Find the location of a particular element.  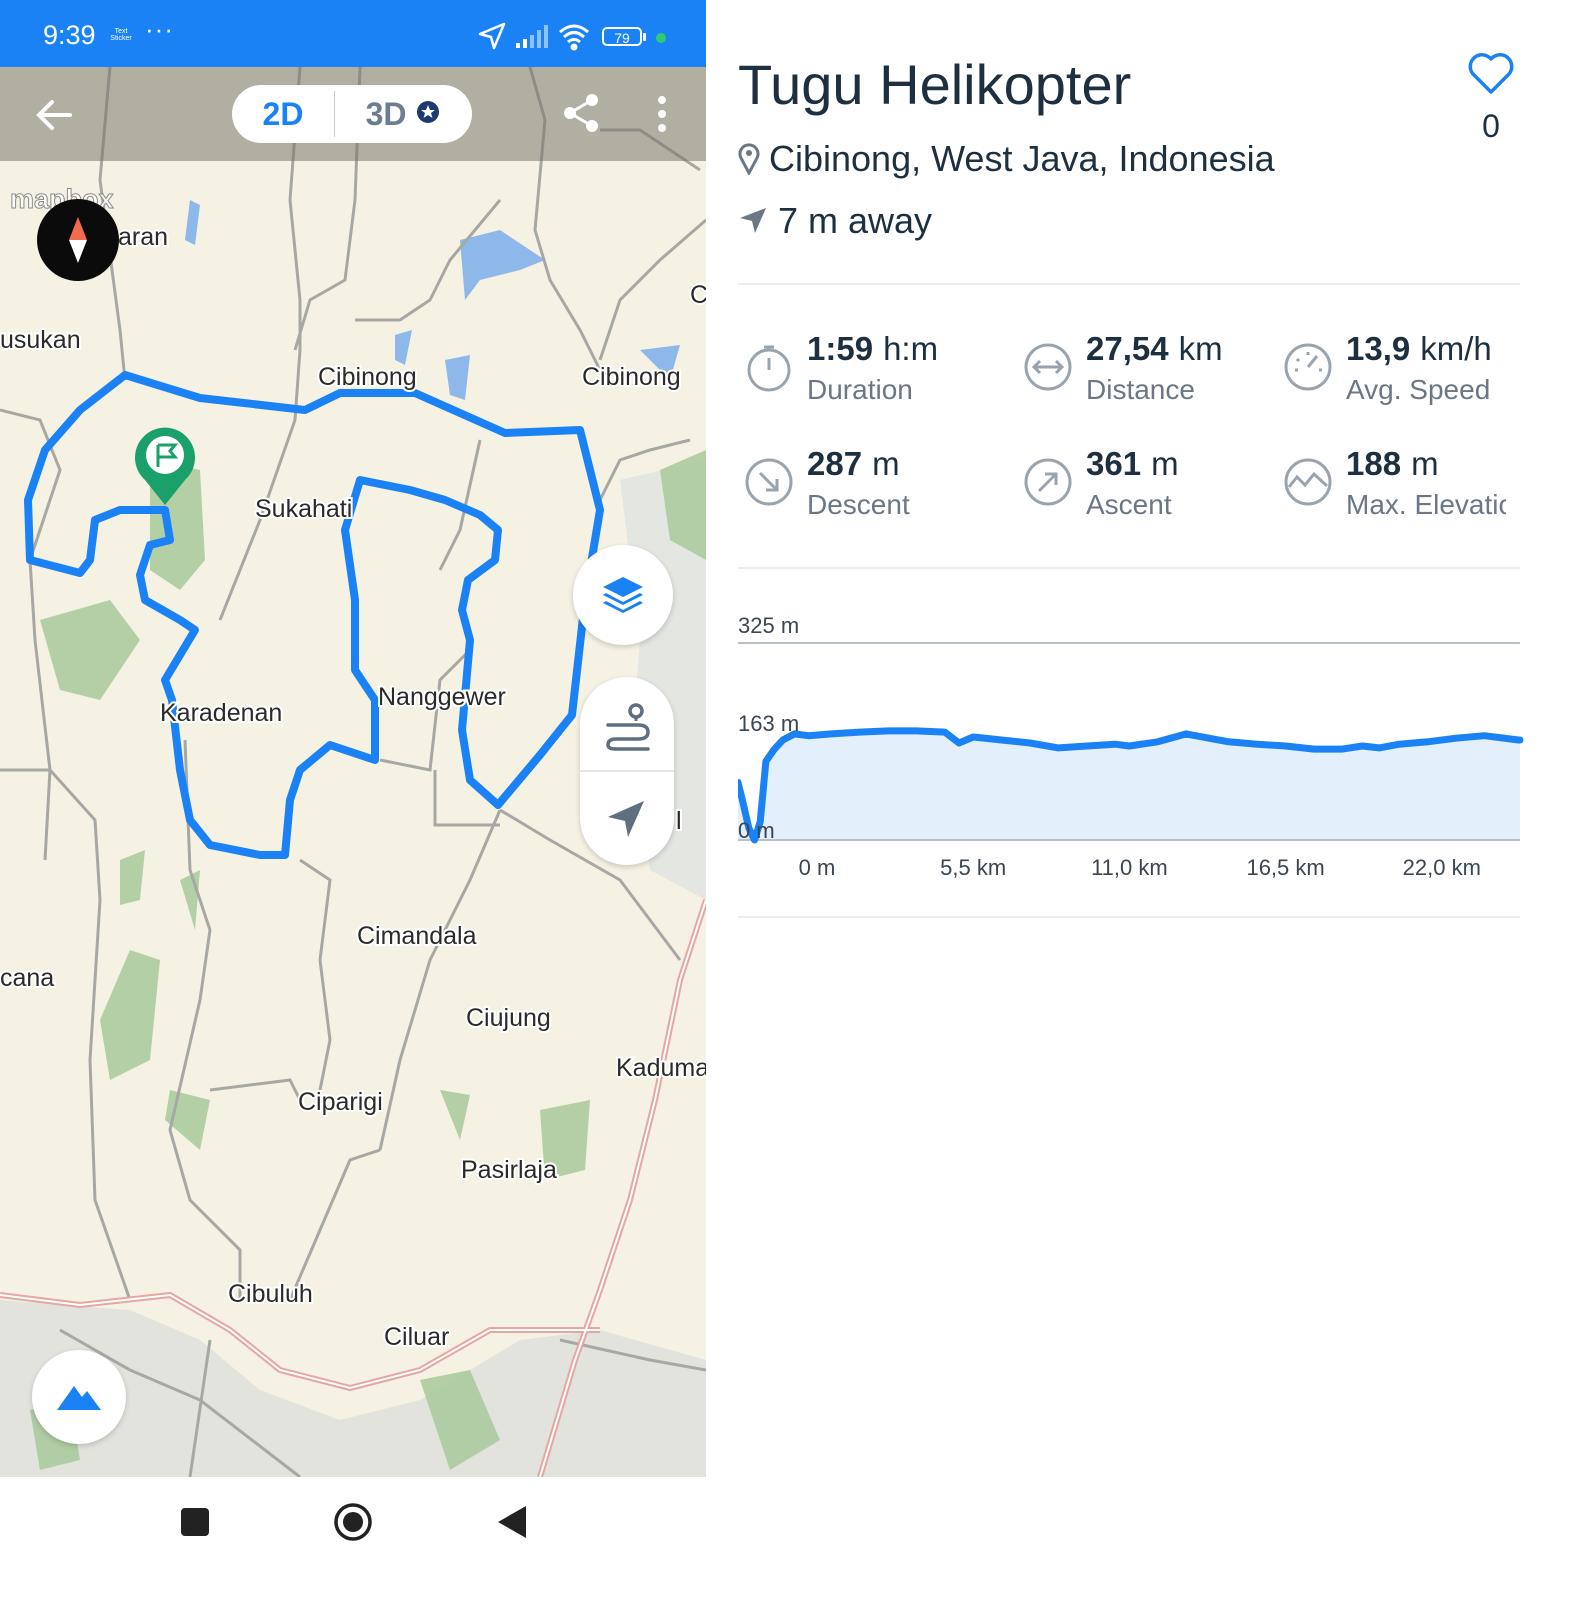

descent-arrow-icon is located at coordinates (769, 482).